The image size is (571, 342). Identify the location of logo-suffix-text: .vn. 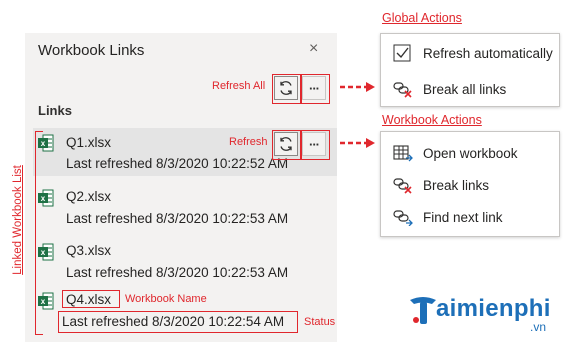
(538, 327).